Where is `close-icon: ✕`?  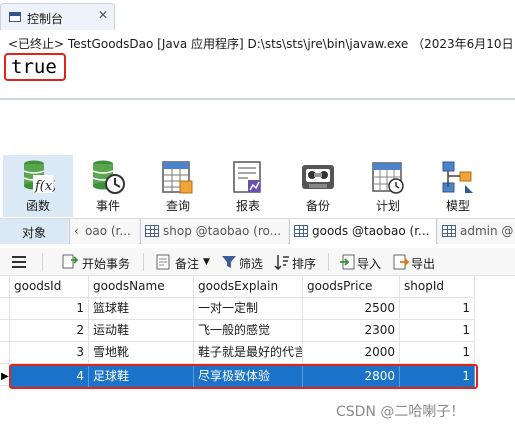 close-icon: ✕ is located at coordinates (103, 15).